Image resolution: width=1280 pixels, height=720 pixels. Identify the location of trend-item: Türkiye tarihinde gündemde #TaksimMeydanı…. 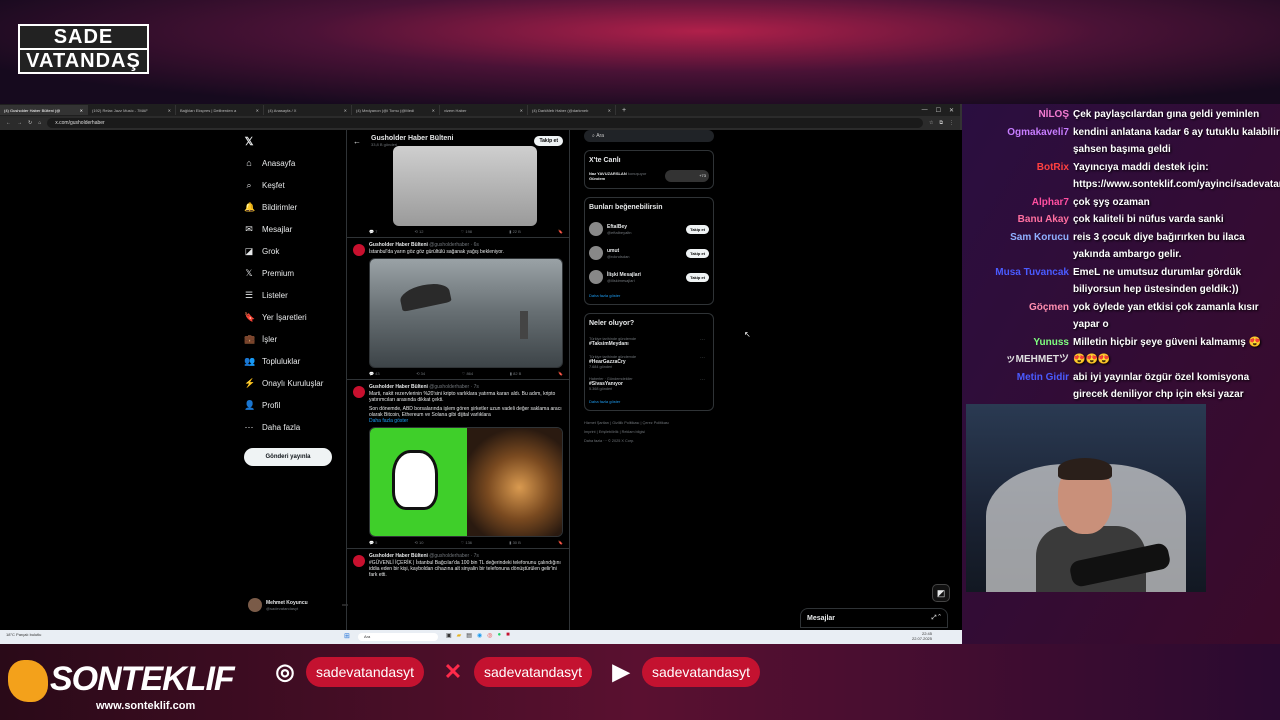
(649, 342).